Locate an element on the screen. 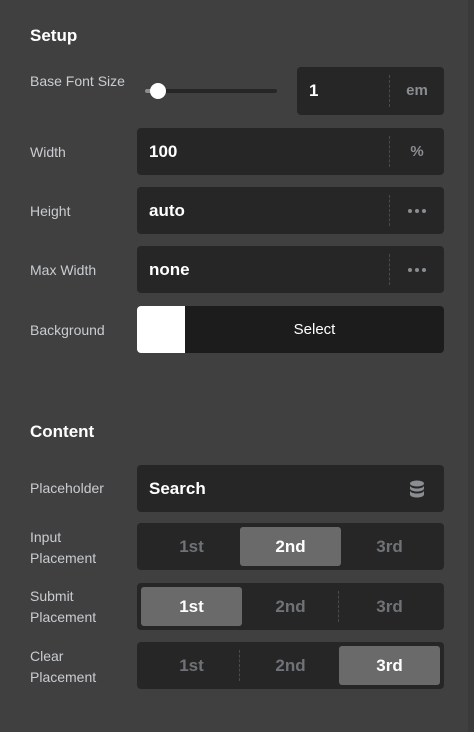  base-font-size-label: Base Font Size is located at coordinates (77, 81).